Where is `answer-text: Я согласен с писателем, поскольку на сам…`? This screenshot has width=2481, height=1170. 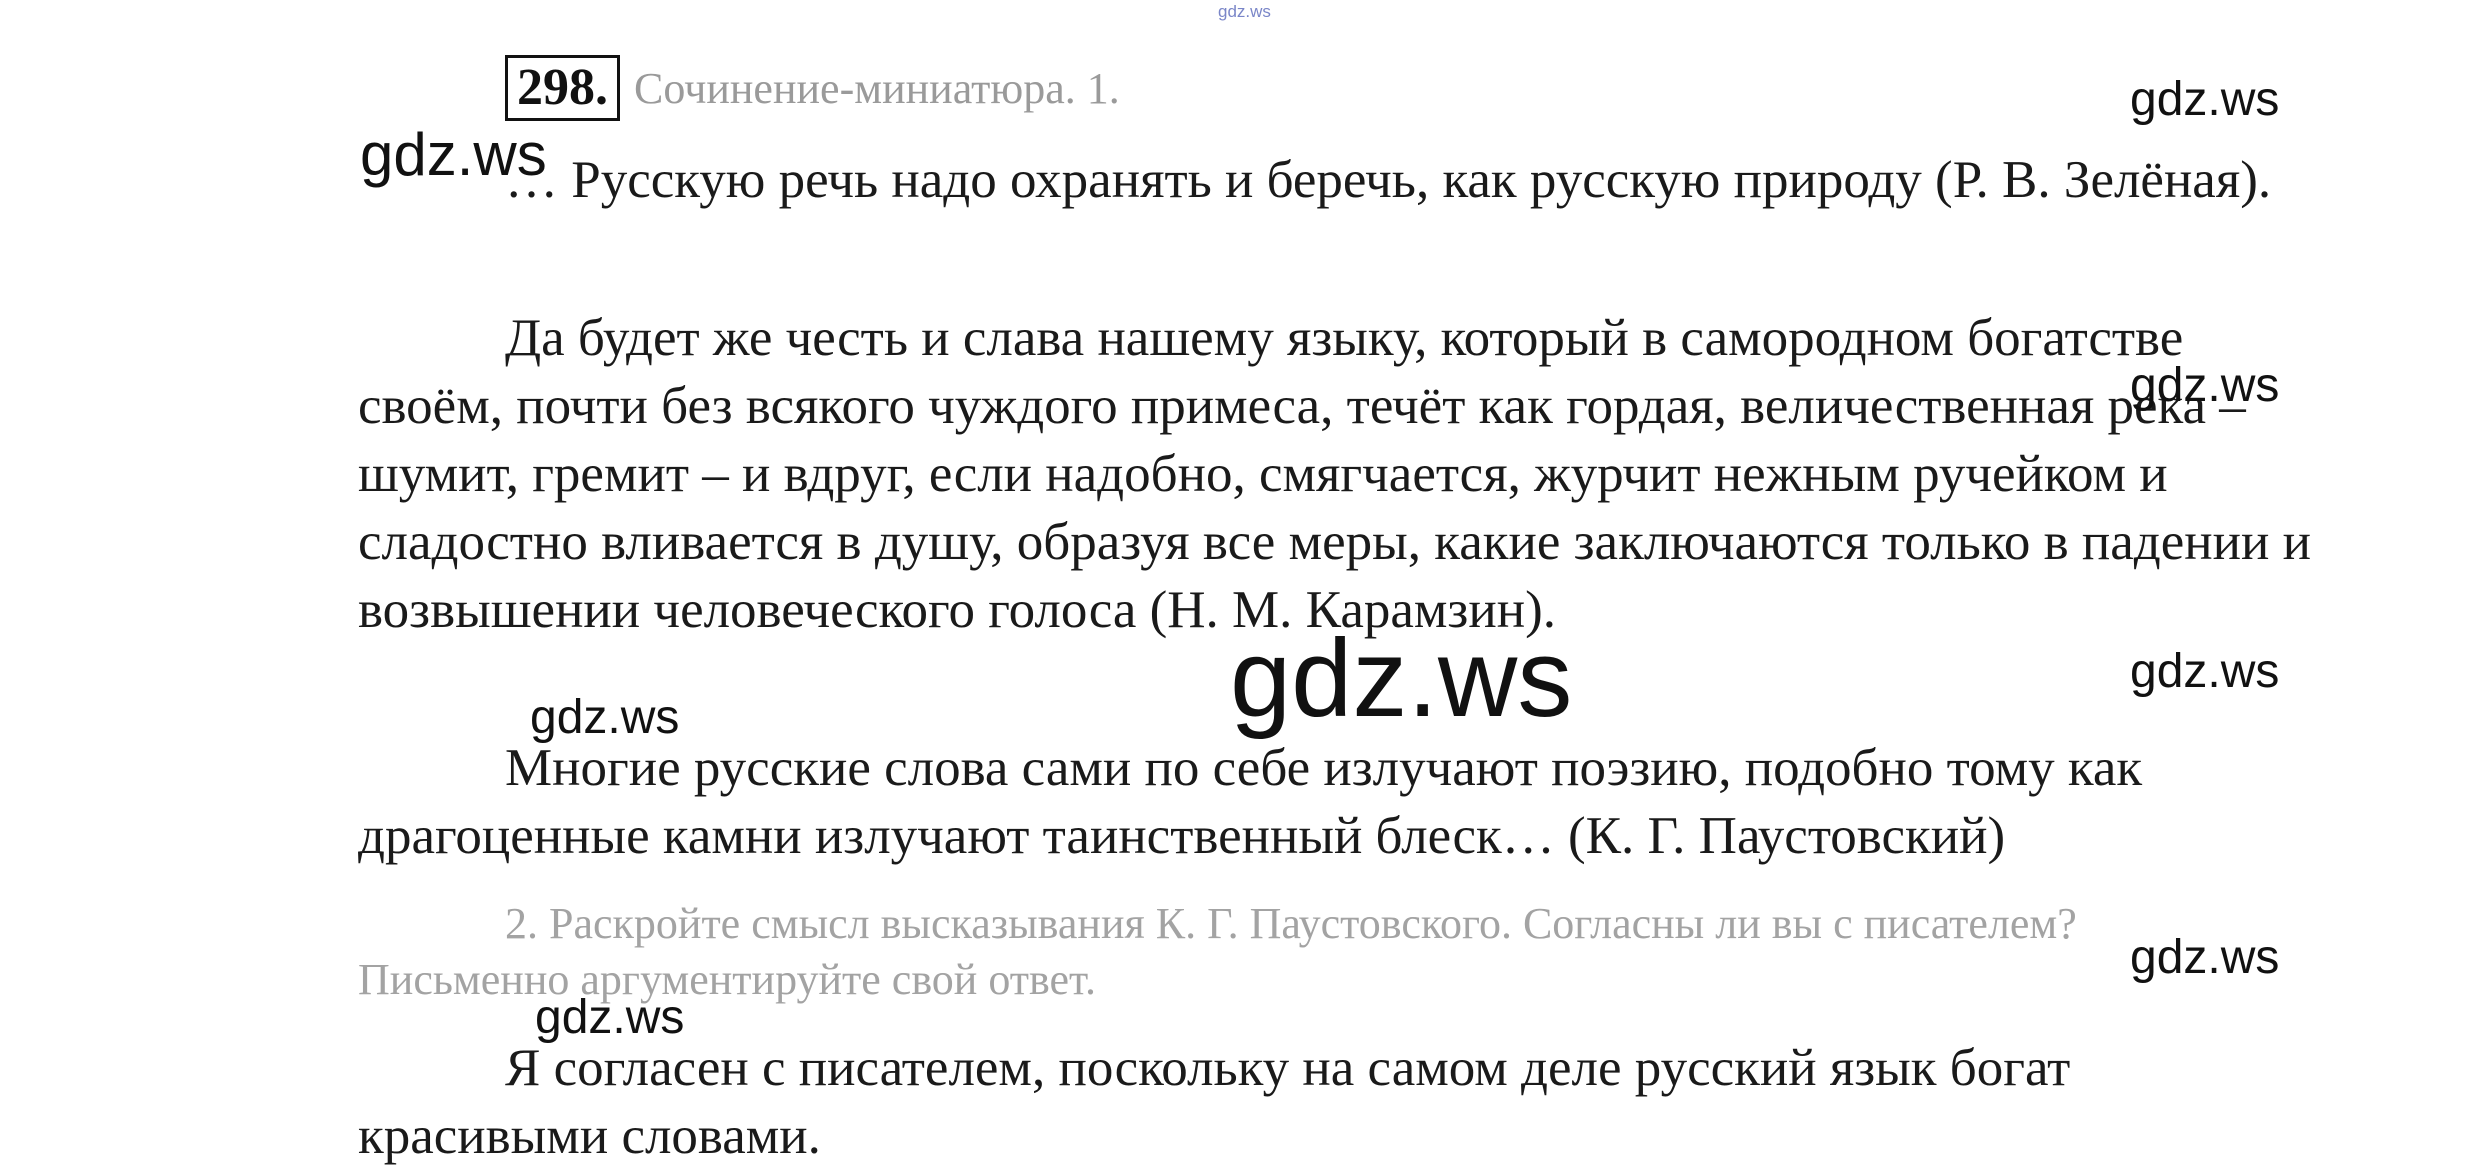 answer-text: Я согласен с писателем, поскольку на сам… is located at coordinates (1214, 1102).